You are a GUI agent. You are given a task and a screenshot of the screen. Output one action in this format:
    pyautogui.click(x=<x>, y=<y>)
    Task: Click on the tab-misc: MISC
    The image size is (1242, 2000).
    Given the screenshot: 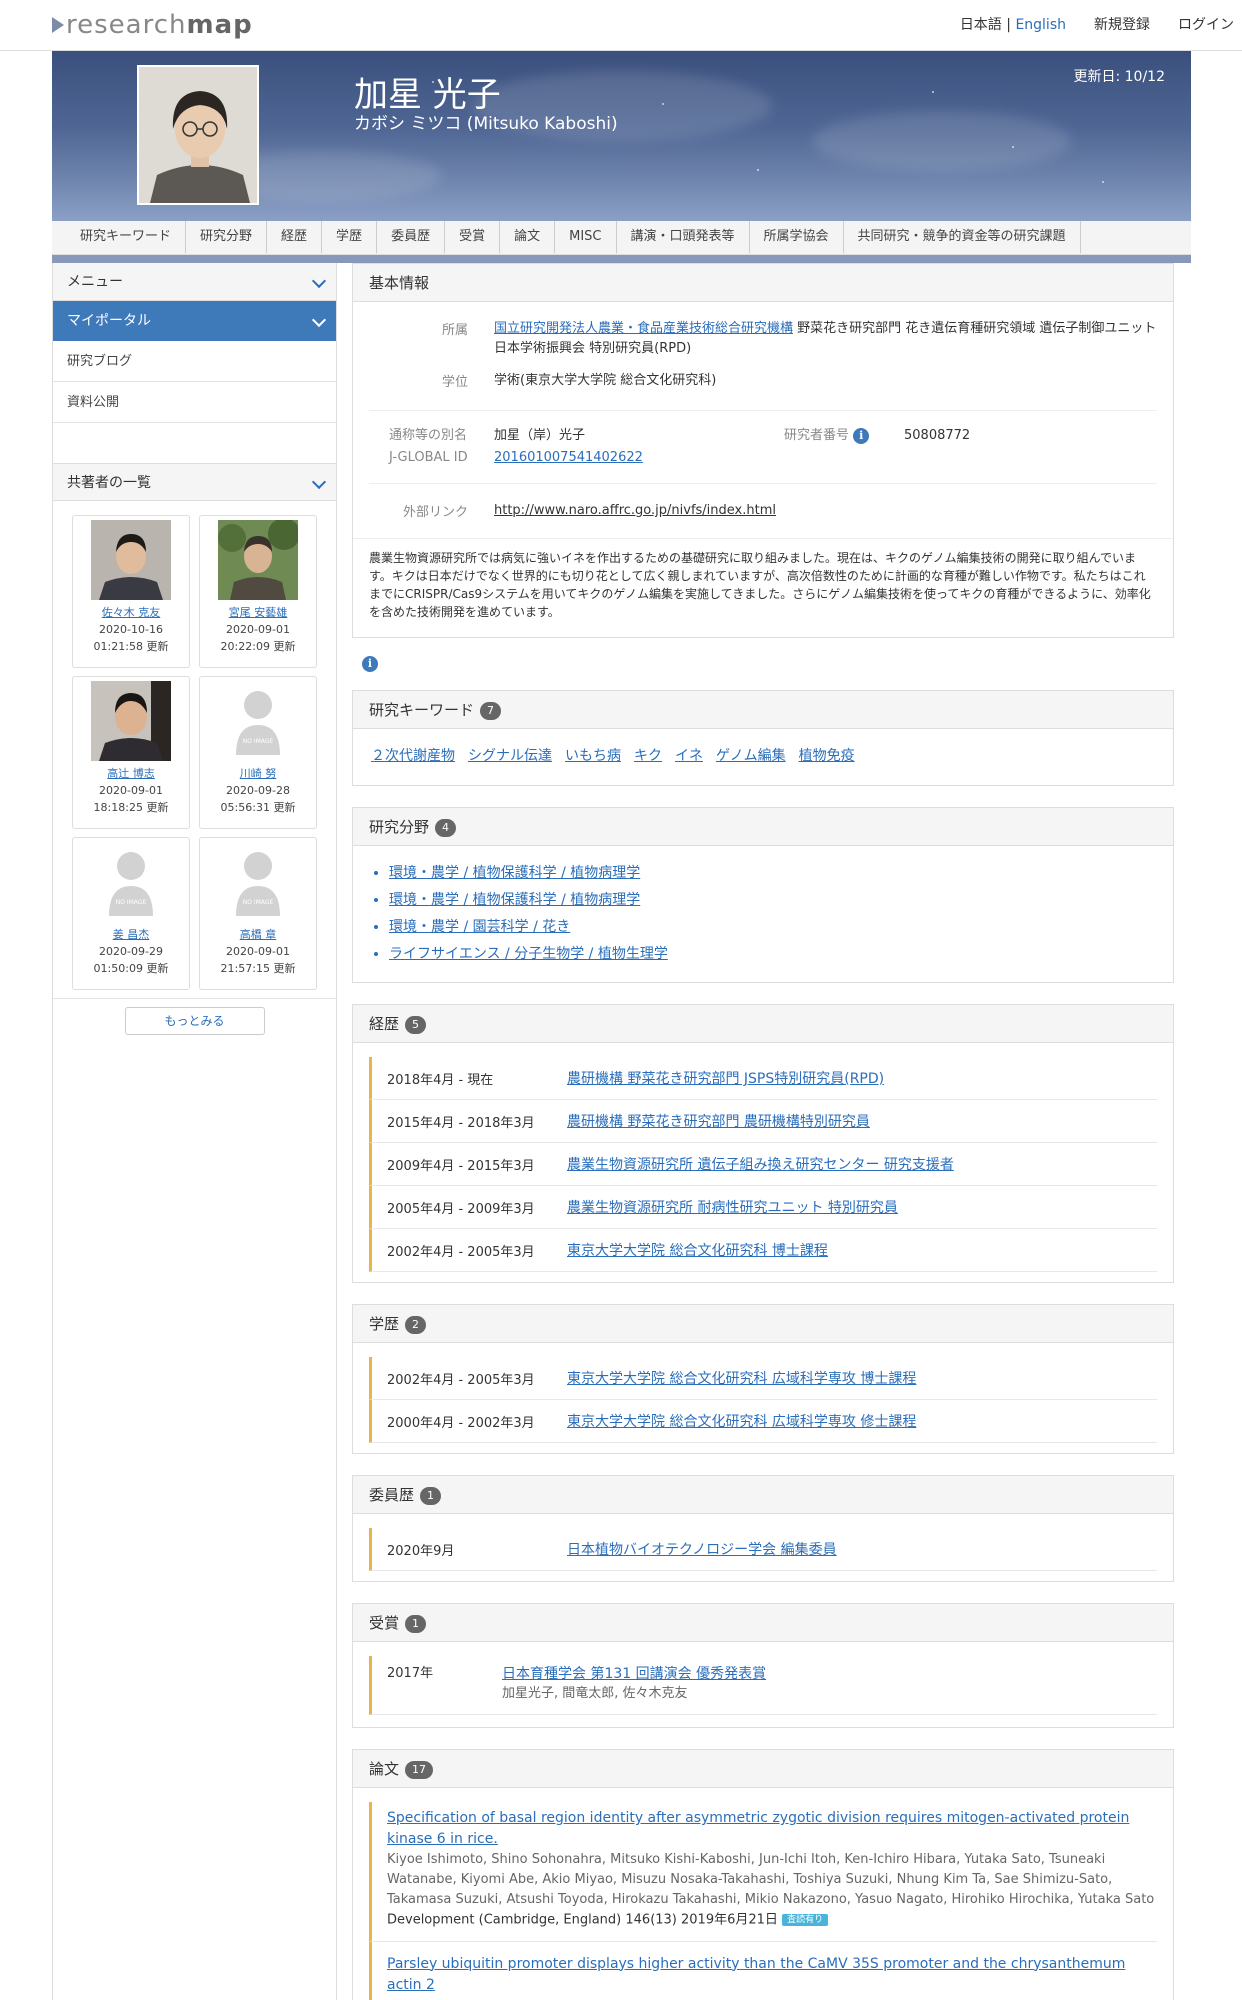 What is the action you would take?
    pyautogui.click(x=586, y=237)
    